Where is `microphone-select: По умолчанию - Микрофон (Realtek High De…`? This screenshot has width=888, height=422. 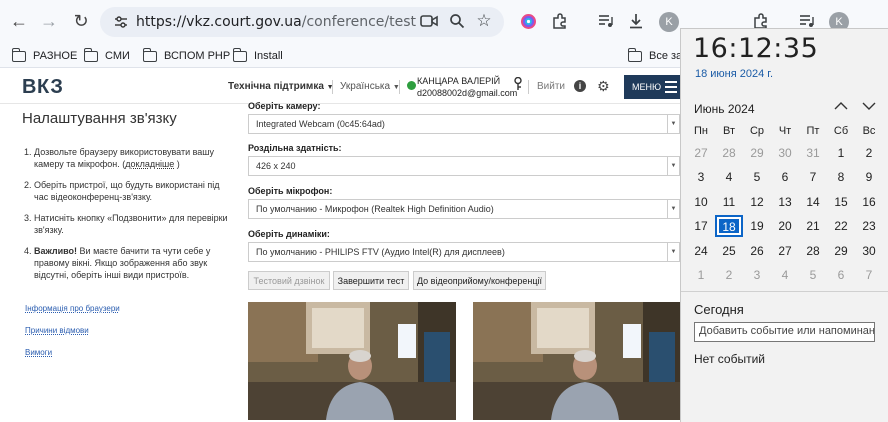 microphone-select: По умолчанию - Микрофон (Realtek High De… is located at coordinates (464, 209).